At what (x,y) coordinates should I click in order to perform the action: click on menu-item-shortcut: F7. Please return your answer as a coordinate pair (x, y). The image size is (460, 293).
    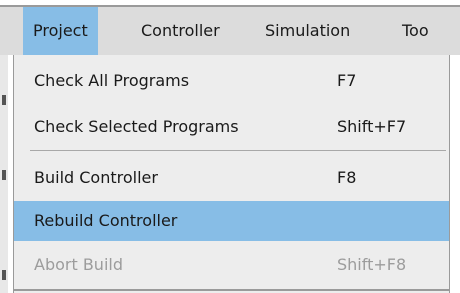
    Looking at the image, I should click on (347, 80).